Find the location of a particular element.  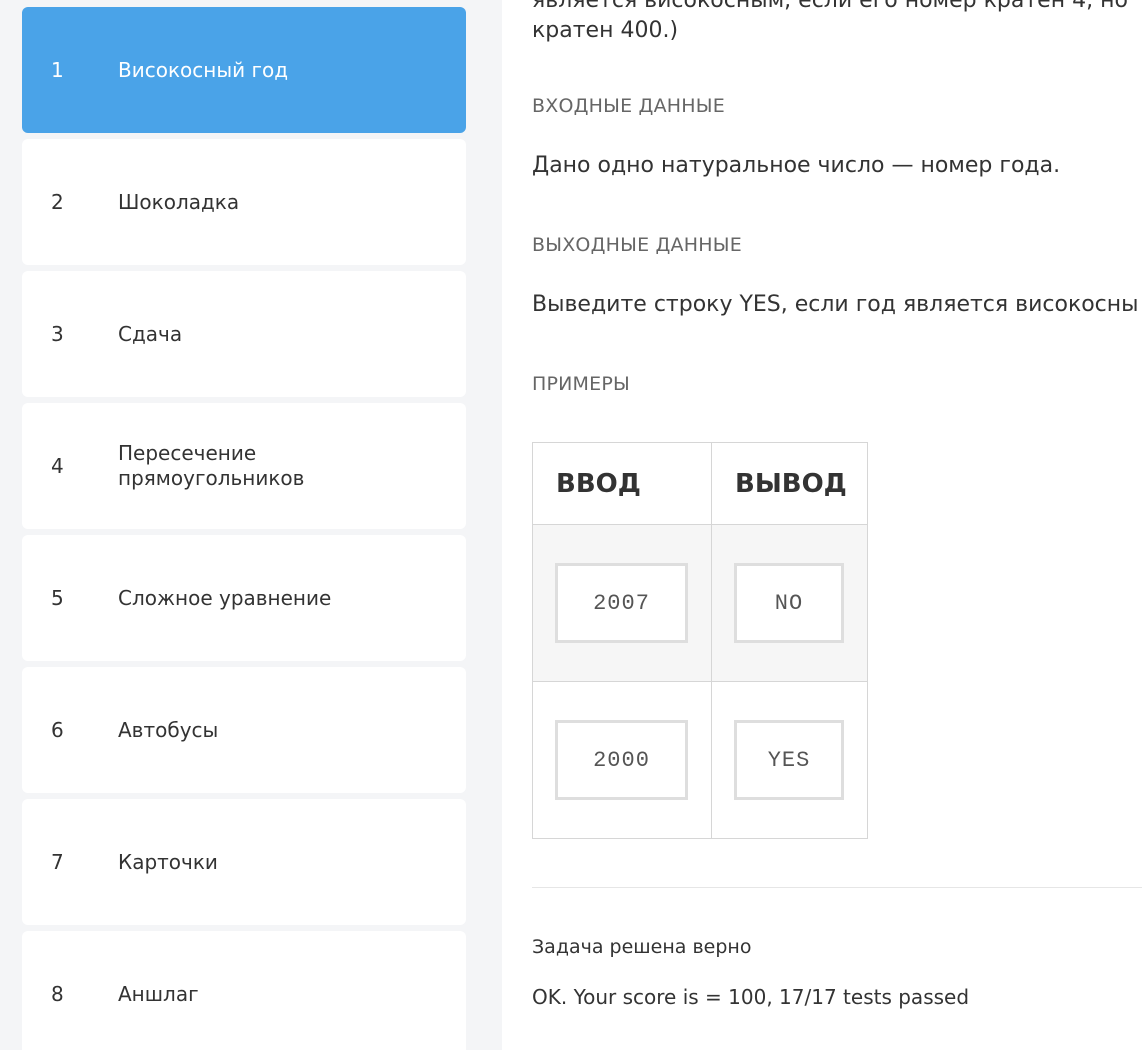

task-number: 2 is located at coordinates (57, 202).